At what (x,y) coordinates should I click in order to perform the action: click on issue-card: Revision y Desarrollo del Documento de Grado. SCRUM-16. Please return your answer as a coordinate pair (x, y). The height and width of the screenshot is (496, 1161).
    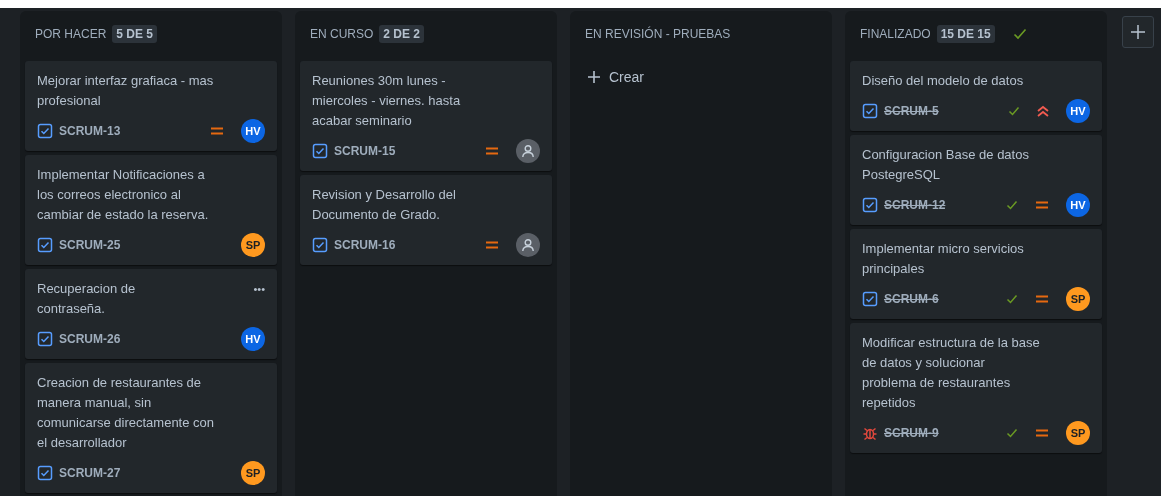
    Looking at the image, I should click on (426, 220).